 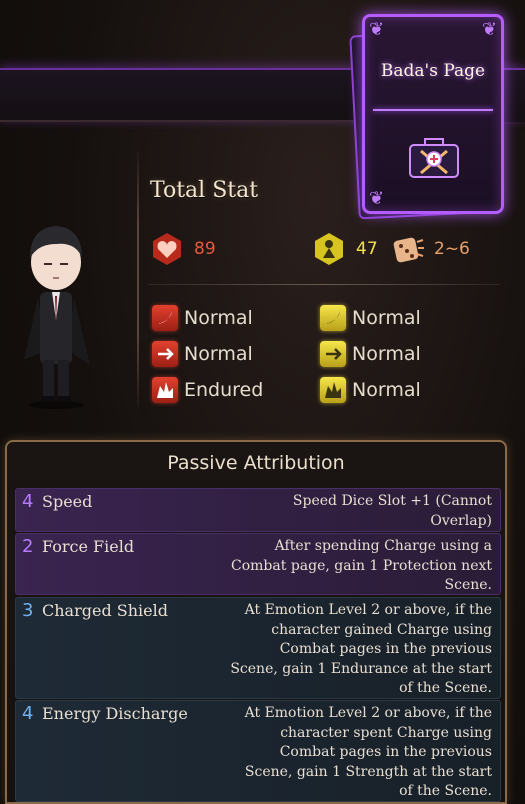 What do you see at coordinates (57, 317) in the screenshot?
I see `character-sprite` at bounding box center [57, 317].